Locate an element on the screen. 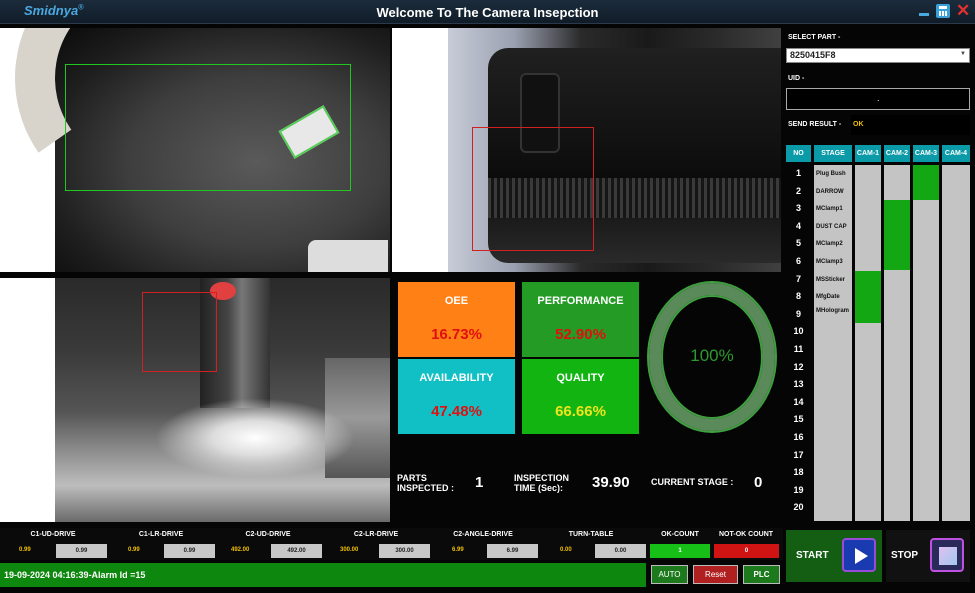 The height and width of the screenshot is (593, 975). header-cam-2: CAM-2 is located at coordinates (897, 153).